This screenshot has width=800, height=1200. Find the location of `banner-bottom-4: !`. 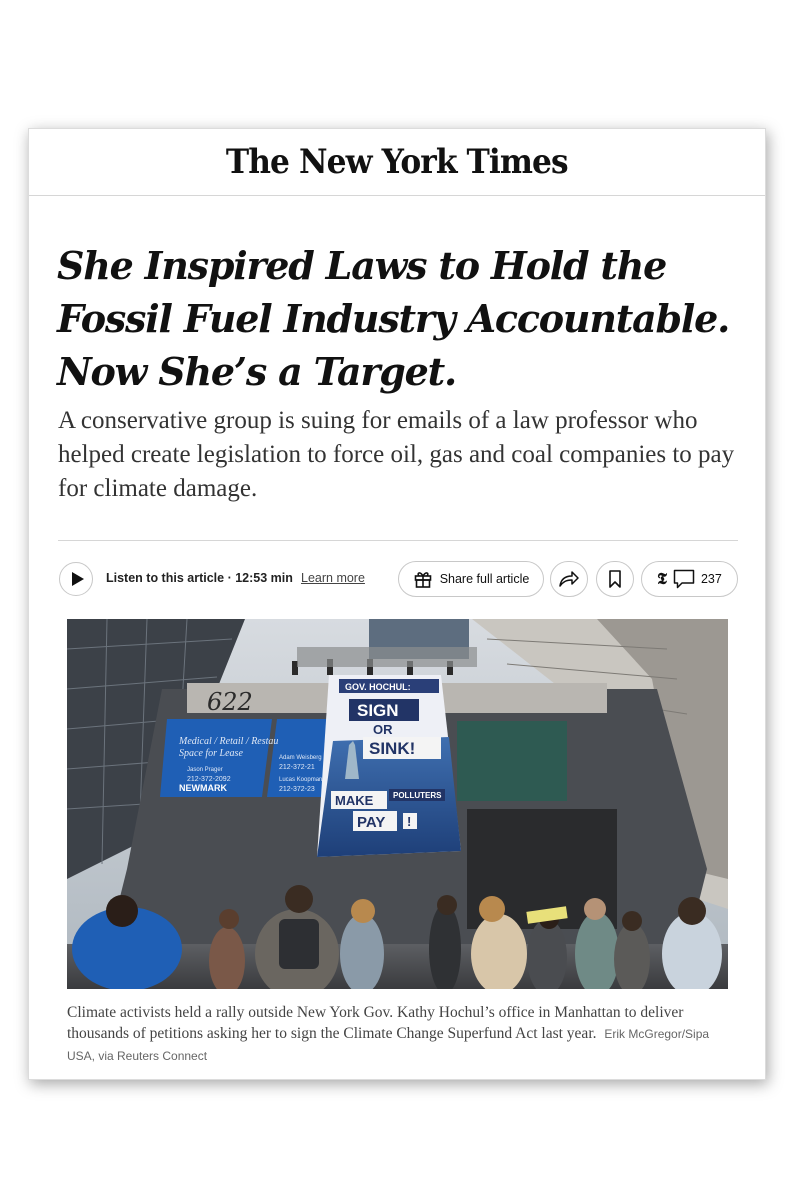

banner-bottom-4: ! is located at coordinates (409, 821).